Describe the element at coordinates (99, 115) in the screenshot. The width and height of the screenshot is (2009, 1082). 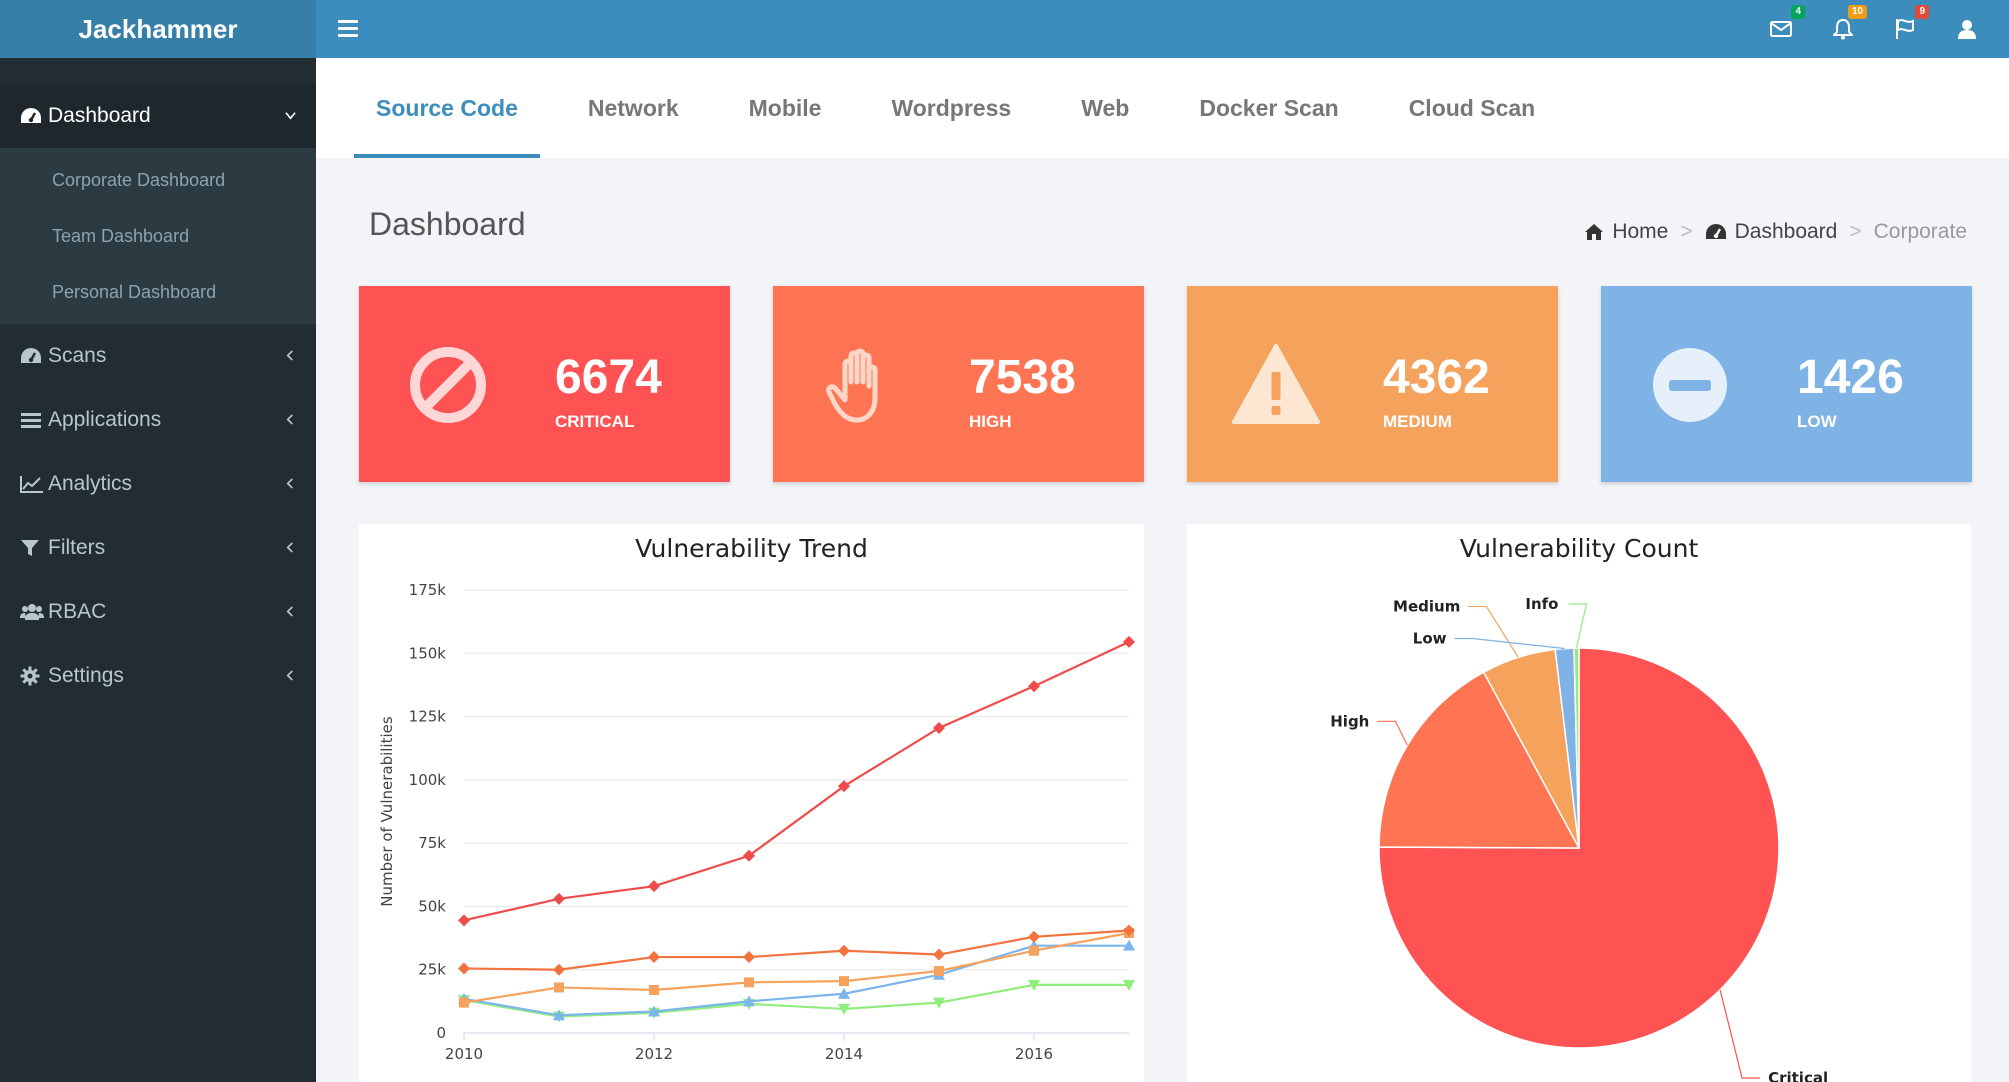
I see `sidebar-item-label: Dashboard` at that location.